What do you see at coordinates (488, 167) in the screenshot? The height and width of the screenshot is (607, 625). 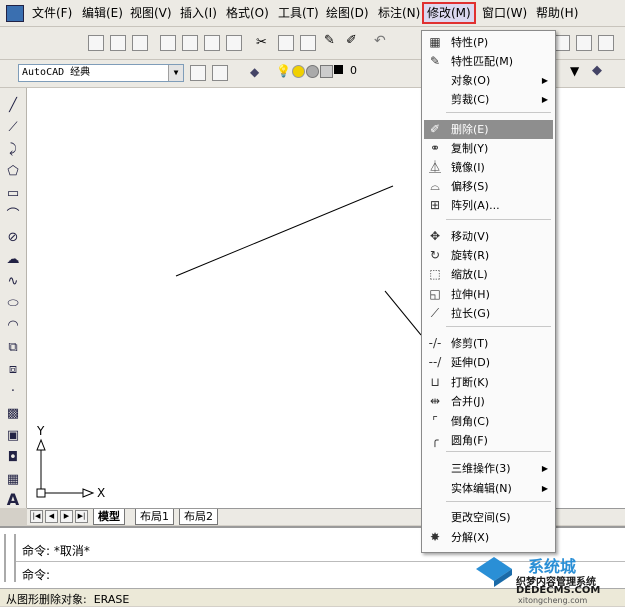 I see `menu-item-mirror: ⏅ 镜像(I)` at bounding box center [488, 167].